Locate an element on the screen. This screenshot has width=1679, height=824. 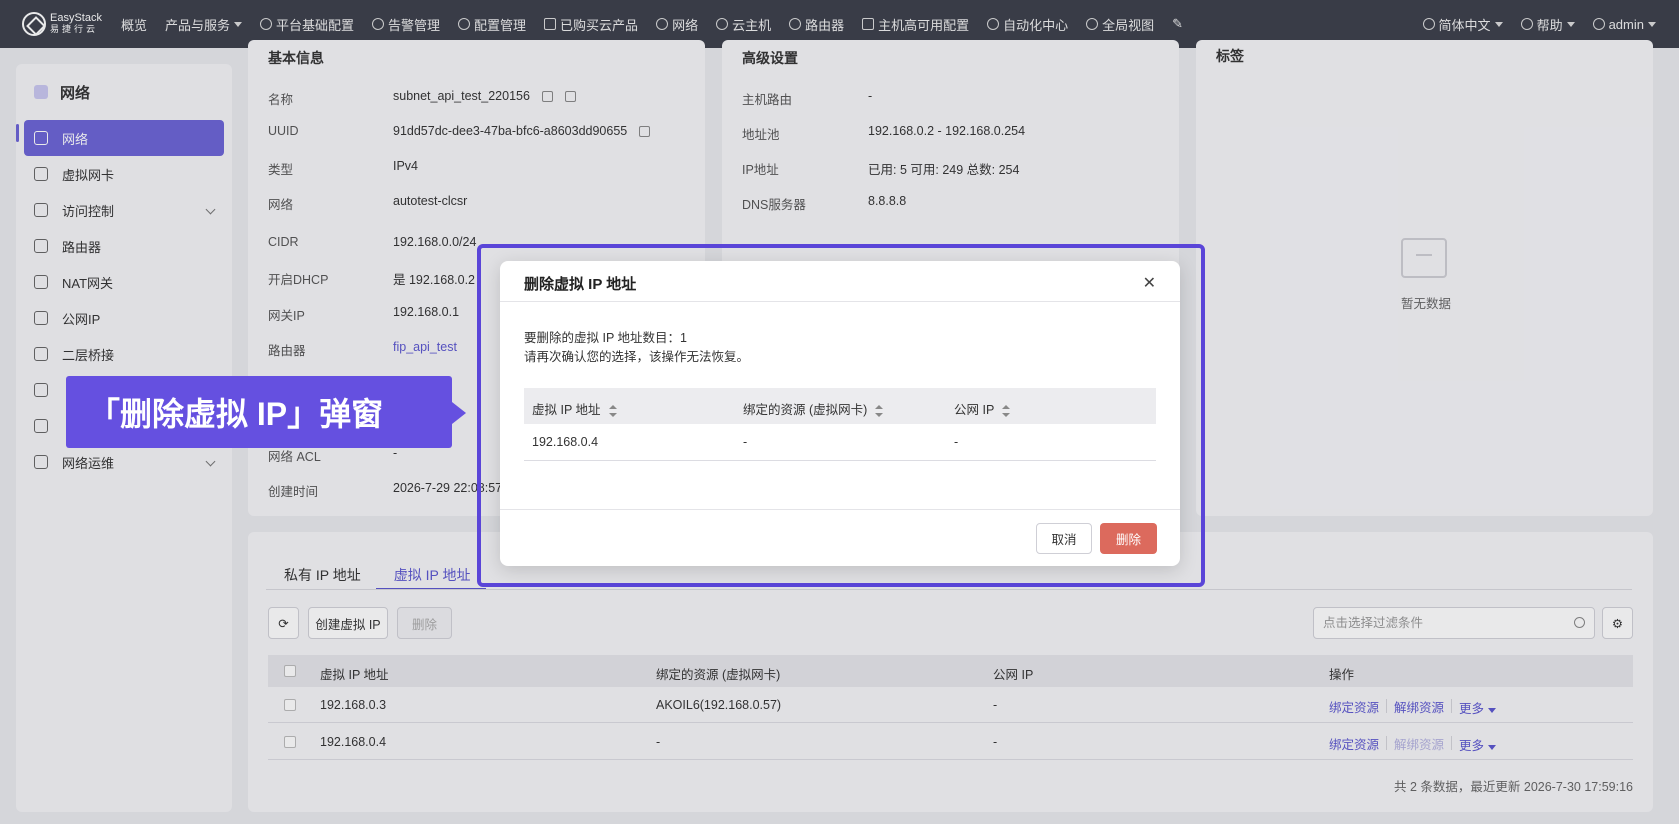
cancel-button: 取消 is located at coordinates (1064, 538).